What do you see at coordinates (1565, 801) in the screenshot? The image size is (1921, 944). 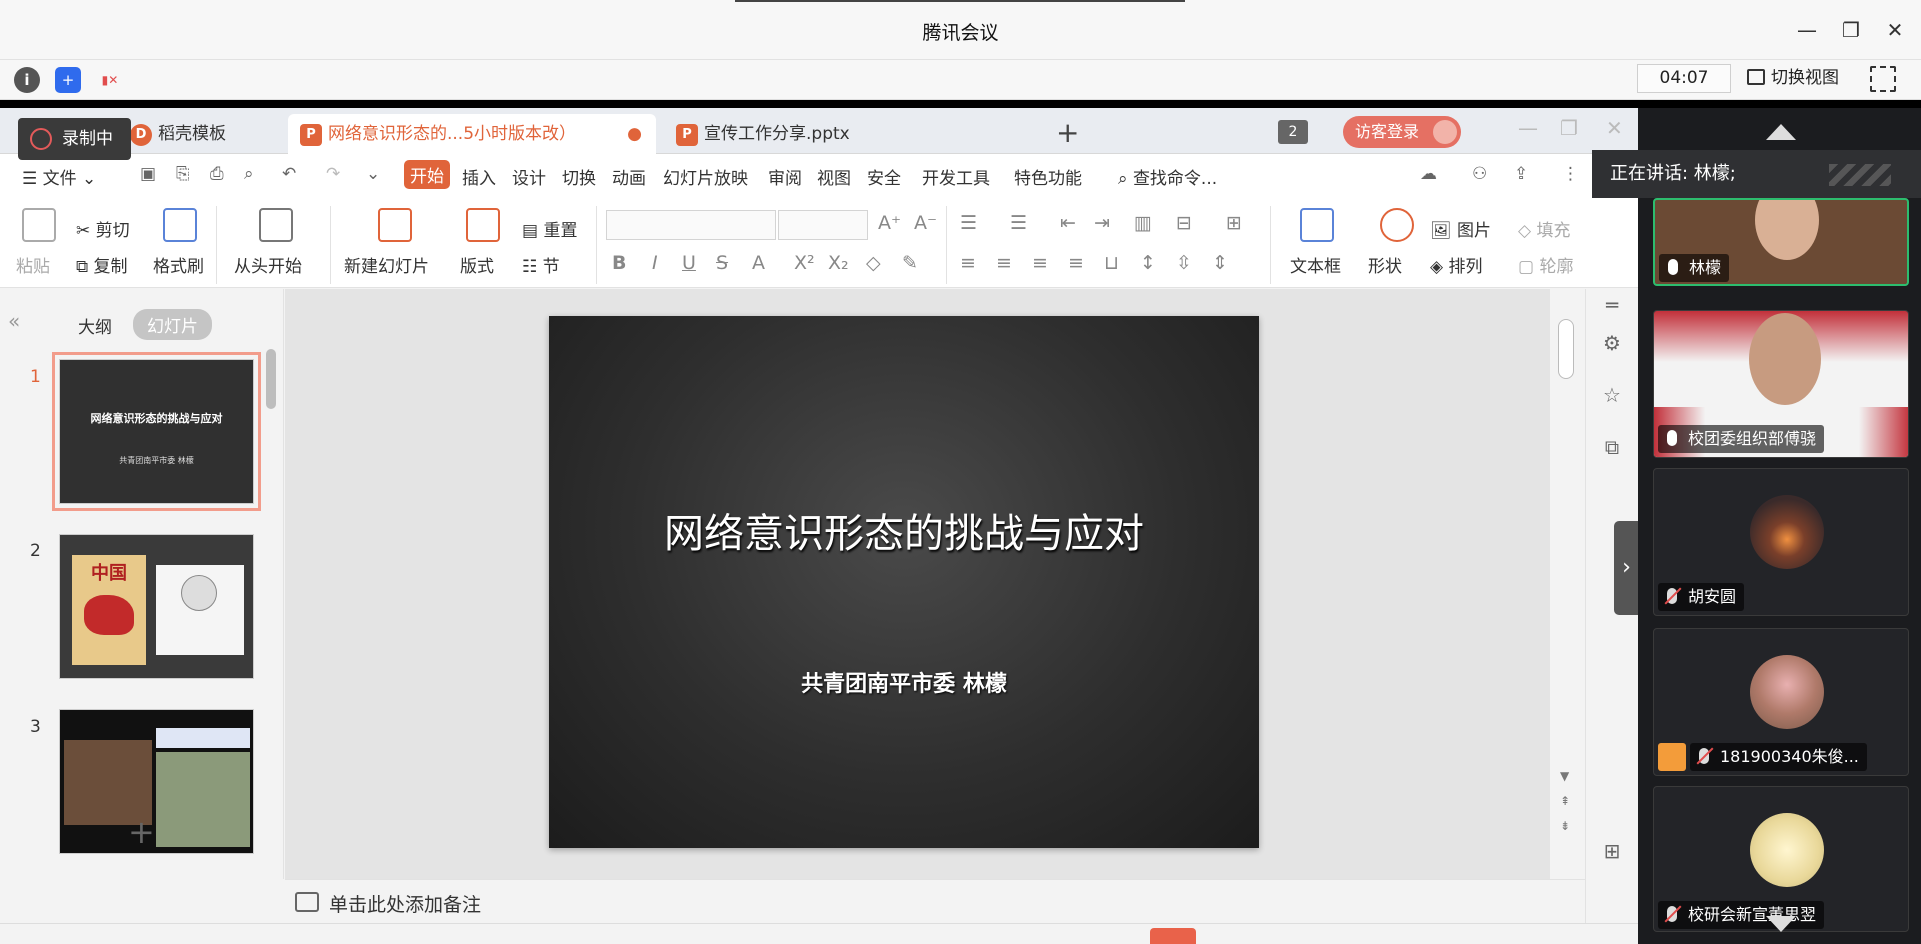 I see `previous-slide-icon: ⇞` at bounding box center [1565, 801].